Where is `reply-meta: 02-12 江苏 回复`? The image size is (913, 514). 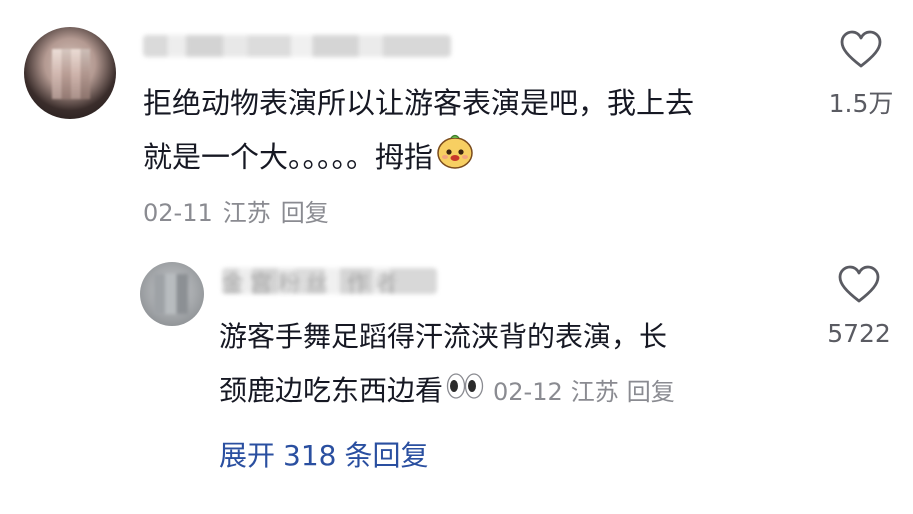
reply-meta: 02-12 江苏 回复 is located at coordinates (588, 392).